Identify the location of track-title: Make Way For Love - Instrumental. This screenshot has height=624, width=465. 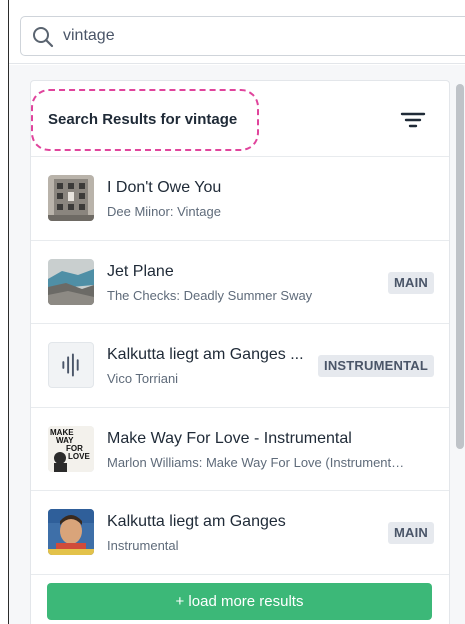
(229, 438).